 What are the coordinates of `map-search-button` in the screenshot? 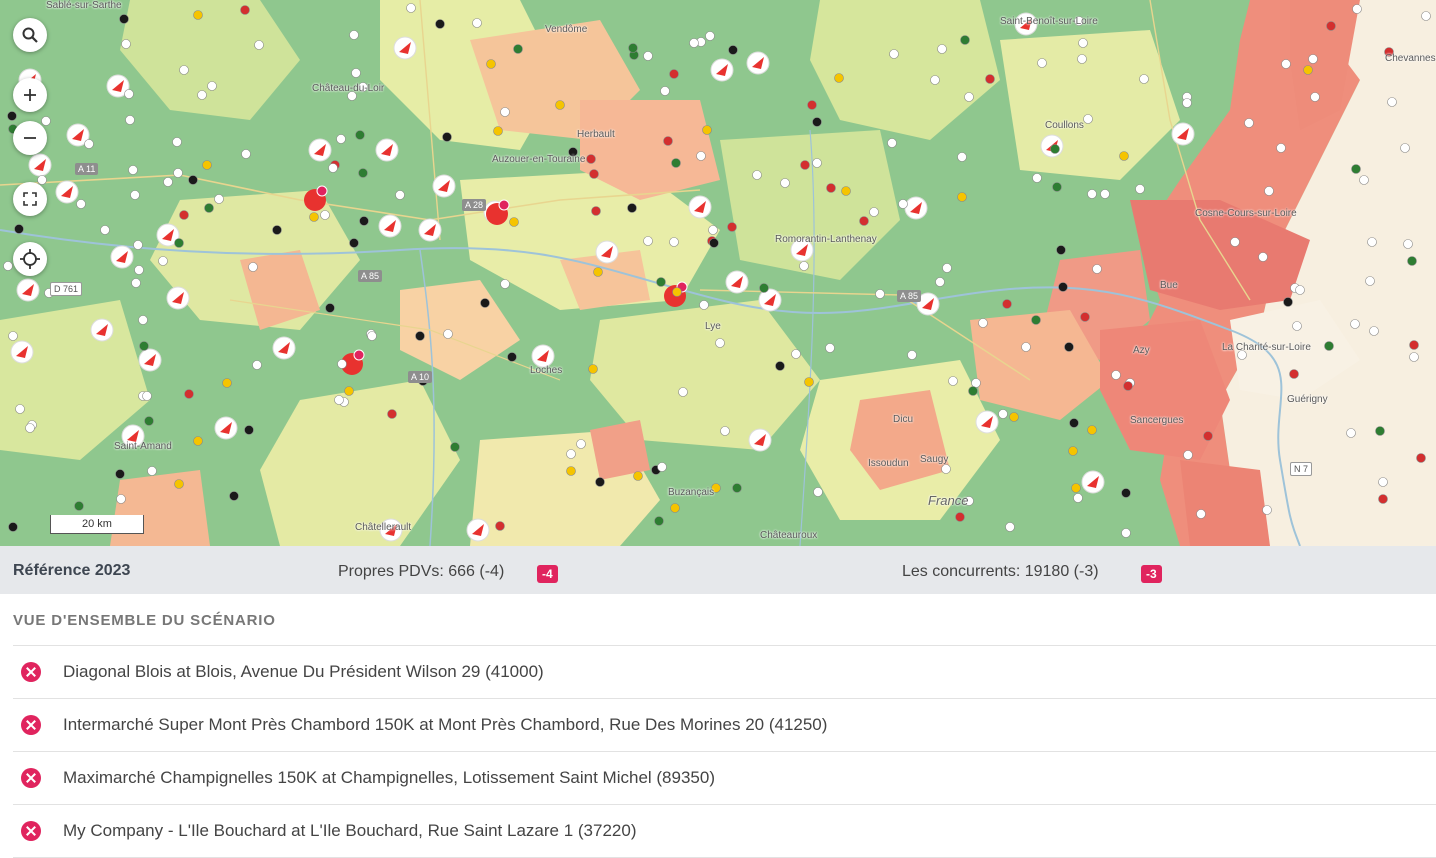 It's located at (30, 35).